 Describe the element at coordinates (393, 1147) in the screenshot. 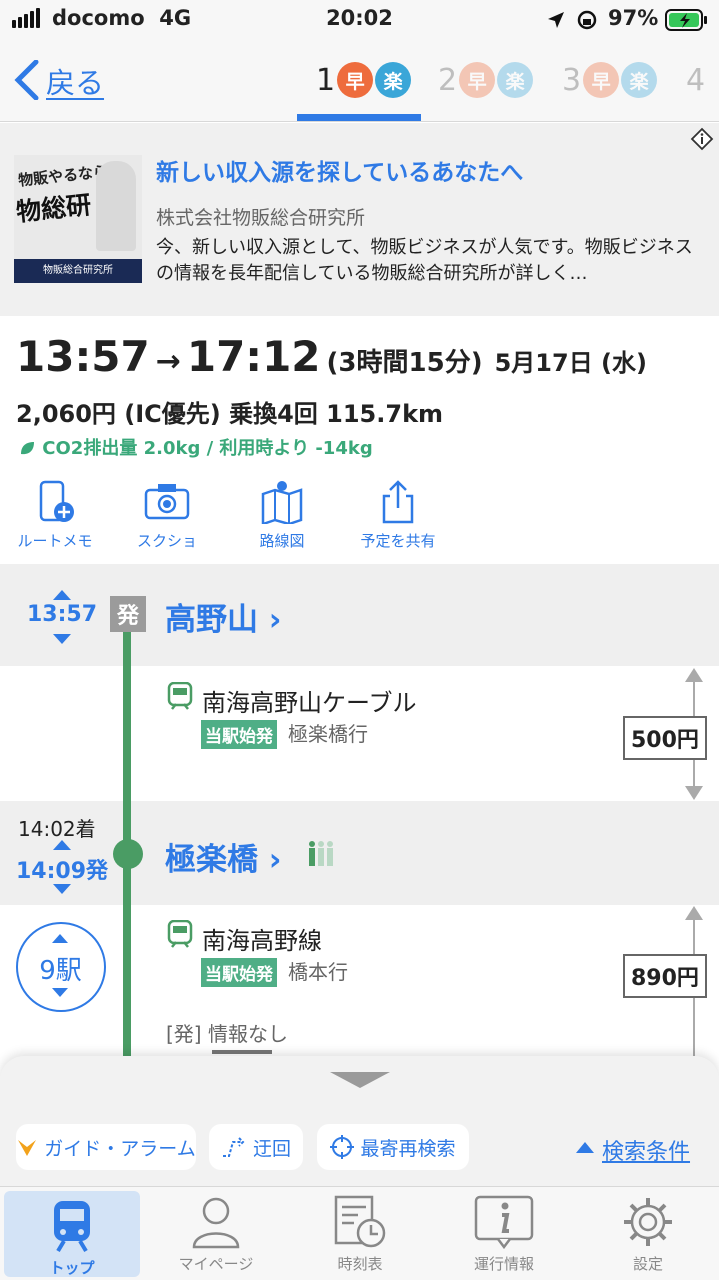

I see `nearest-research-button: 最寄再検索` at that location.